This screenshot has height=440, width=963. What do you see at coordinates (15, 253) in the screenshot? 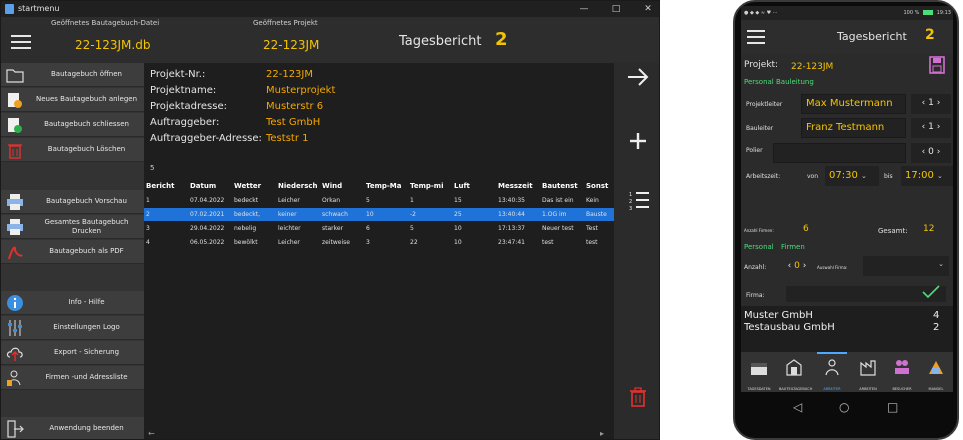
I see `pdf-icon` at bounding box center [15, 253].